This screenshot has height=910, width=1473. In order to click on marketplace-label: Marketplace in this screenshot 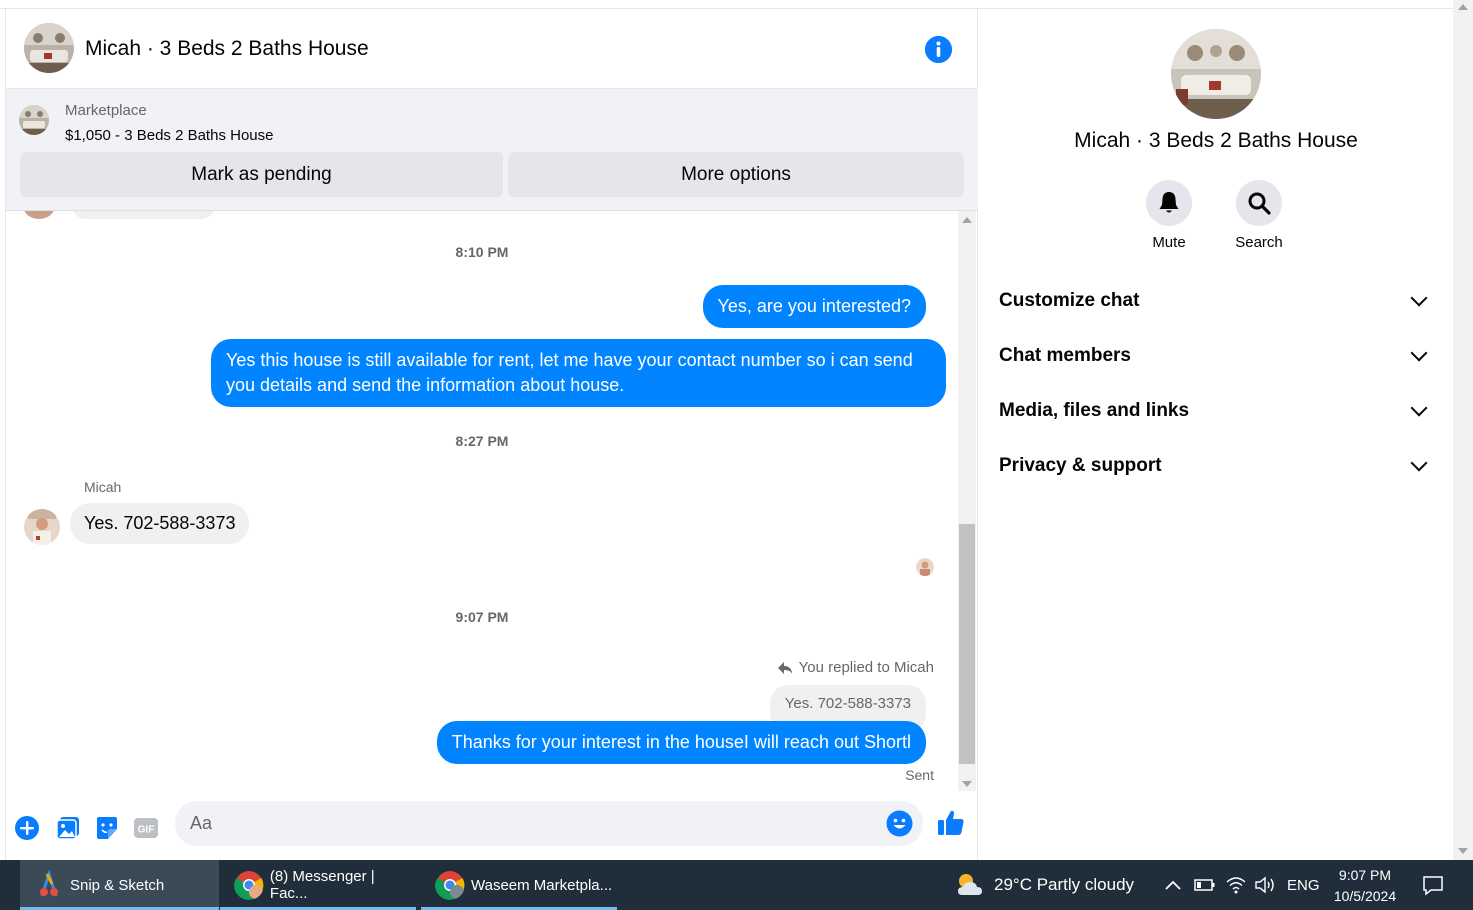, I will do `click(106, 110)`.